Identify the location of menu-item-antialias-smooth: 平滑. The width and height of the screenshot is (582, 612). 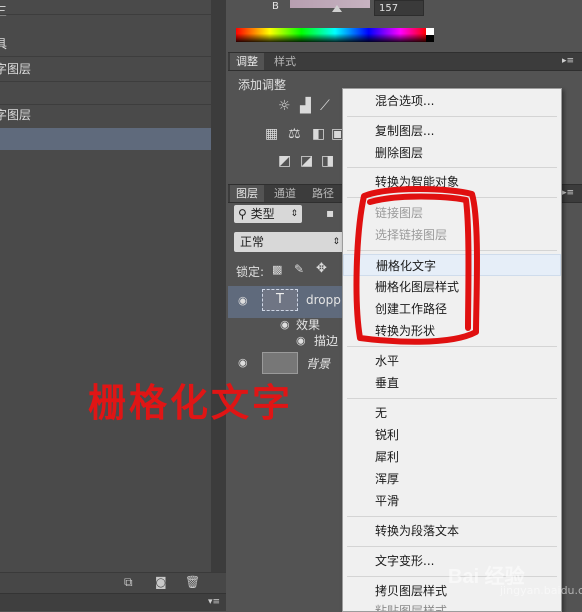
(452, 501).